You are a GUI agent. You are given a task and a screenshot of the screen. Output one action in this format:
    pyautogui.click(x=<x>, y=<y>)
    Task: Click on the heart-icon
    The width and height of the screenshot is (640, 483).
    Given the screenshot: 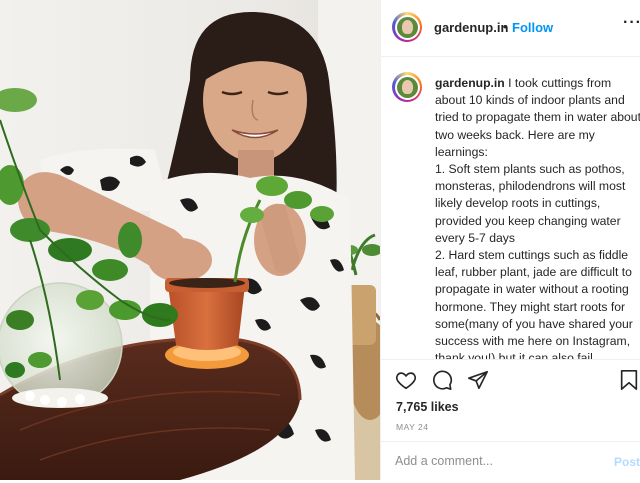 What is the action you would take?
    pyautogui.click(x=406, y=382)
    